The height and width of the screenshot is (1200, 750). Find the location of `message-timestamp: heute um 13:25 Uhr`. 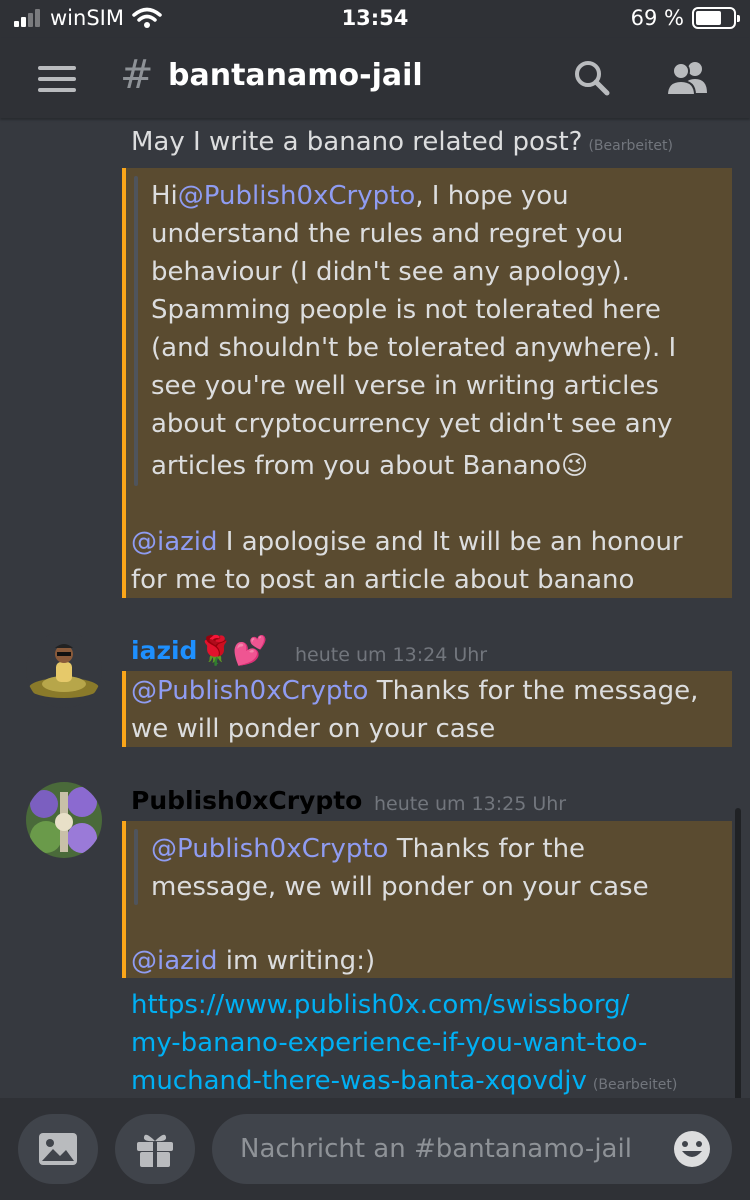

message-timestamp: heute um 13:25 Uhr is located at coordinates (470, 804).